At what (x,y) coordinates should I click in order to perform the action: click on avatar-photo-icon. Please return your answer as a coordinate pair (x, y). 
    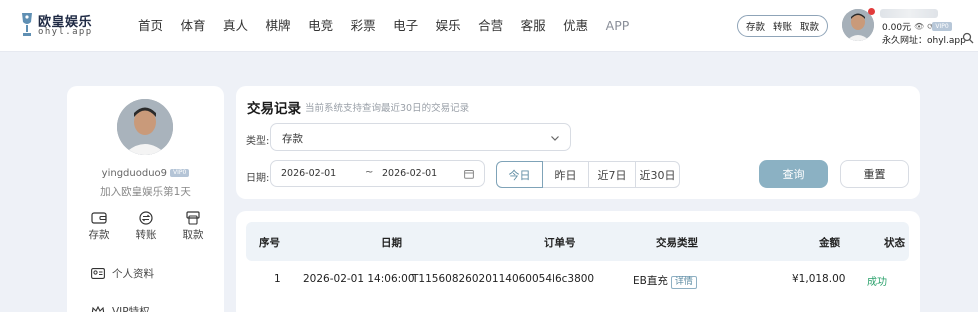
    Looking at the image, I should click on (145, 127).